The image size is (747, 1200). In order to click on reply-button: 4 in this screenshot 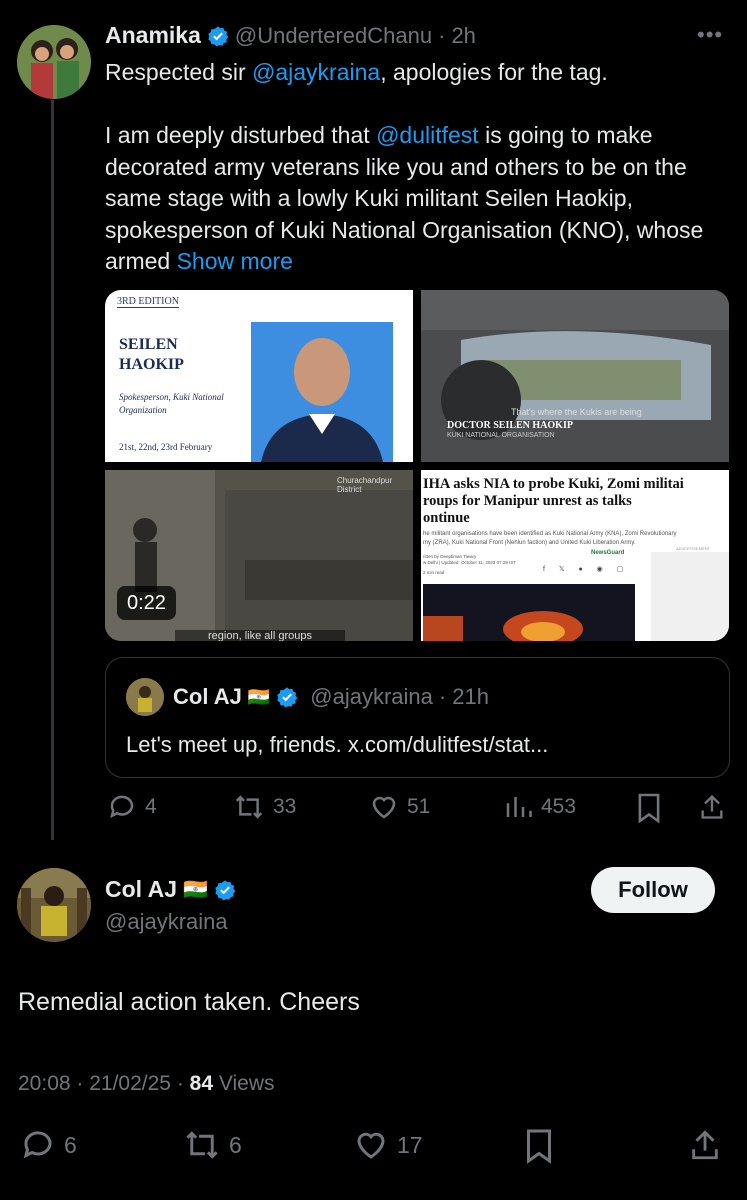, I will do `click(132, 807)`.